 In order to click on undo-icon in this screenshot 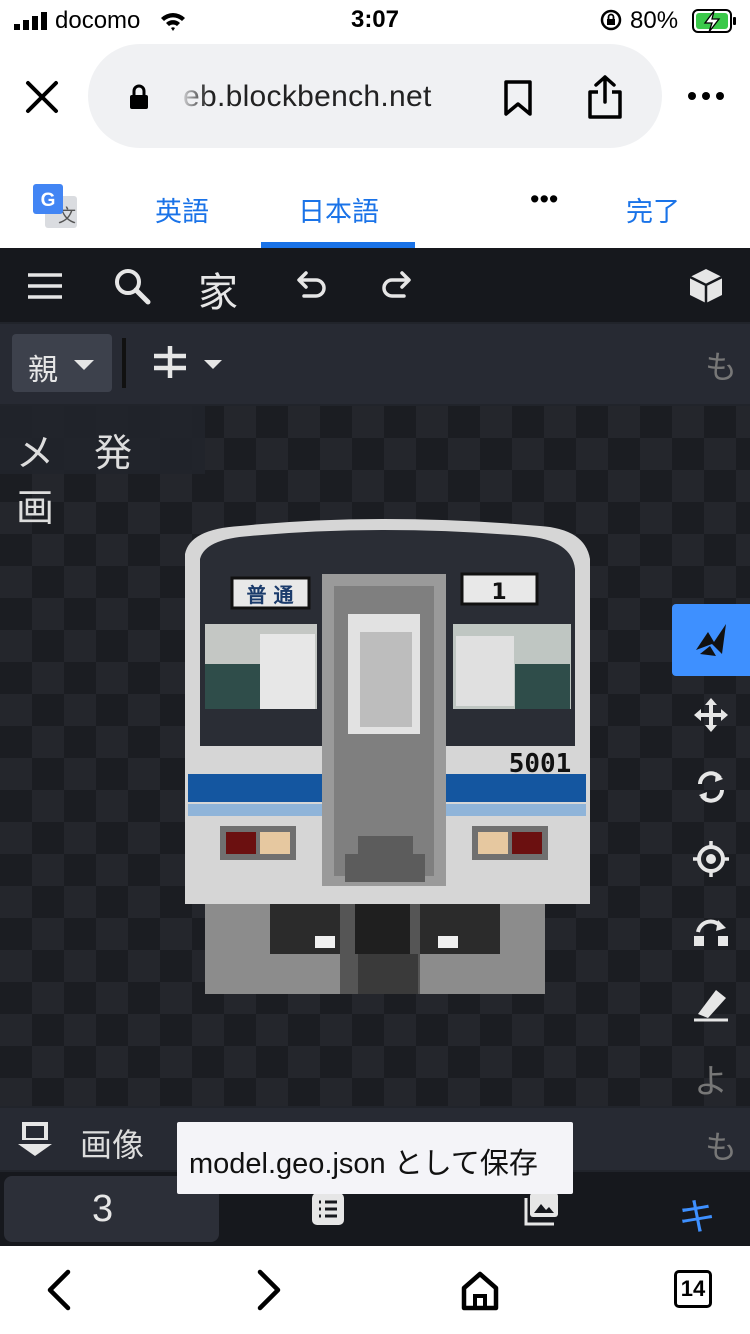, I will do `click(310, 286)`.